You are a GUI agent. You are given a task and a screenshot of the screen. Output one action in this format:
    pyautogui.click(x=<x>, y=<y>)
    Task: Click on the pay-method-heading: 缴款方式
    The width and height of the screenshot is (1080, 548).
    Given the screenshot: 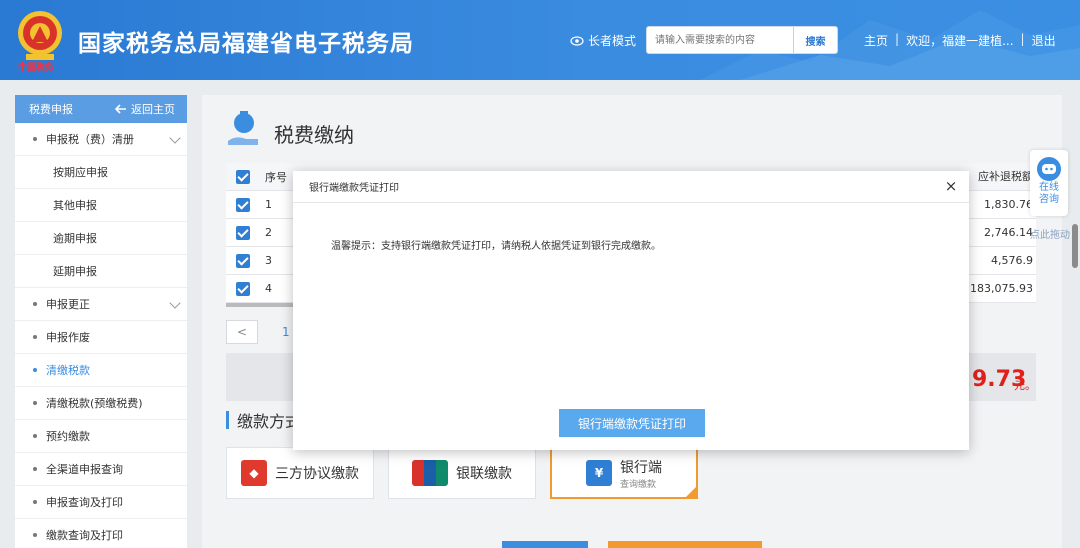 What is the action you would take?
    pyautogui.click(x=263, y=420)
    